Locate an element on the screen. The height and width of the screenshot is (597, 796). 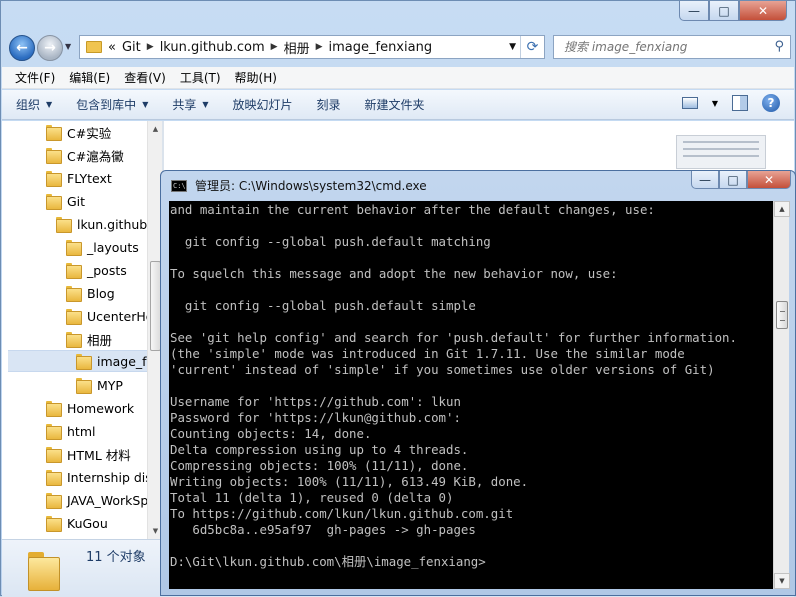
slideshow-button: 放映幻灯片 is located at coordinates (263, 104).